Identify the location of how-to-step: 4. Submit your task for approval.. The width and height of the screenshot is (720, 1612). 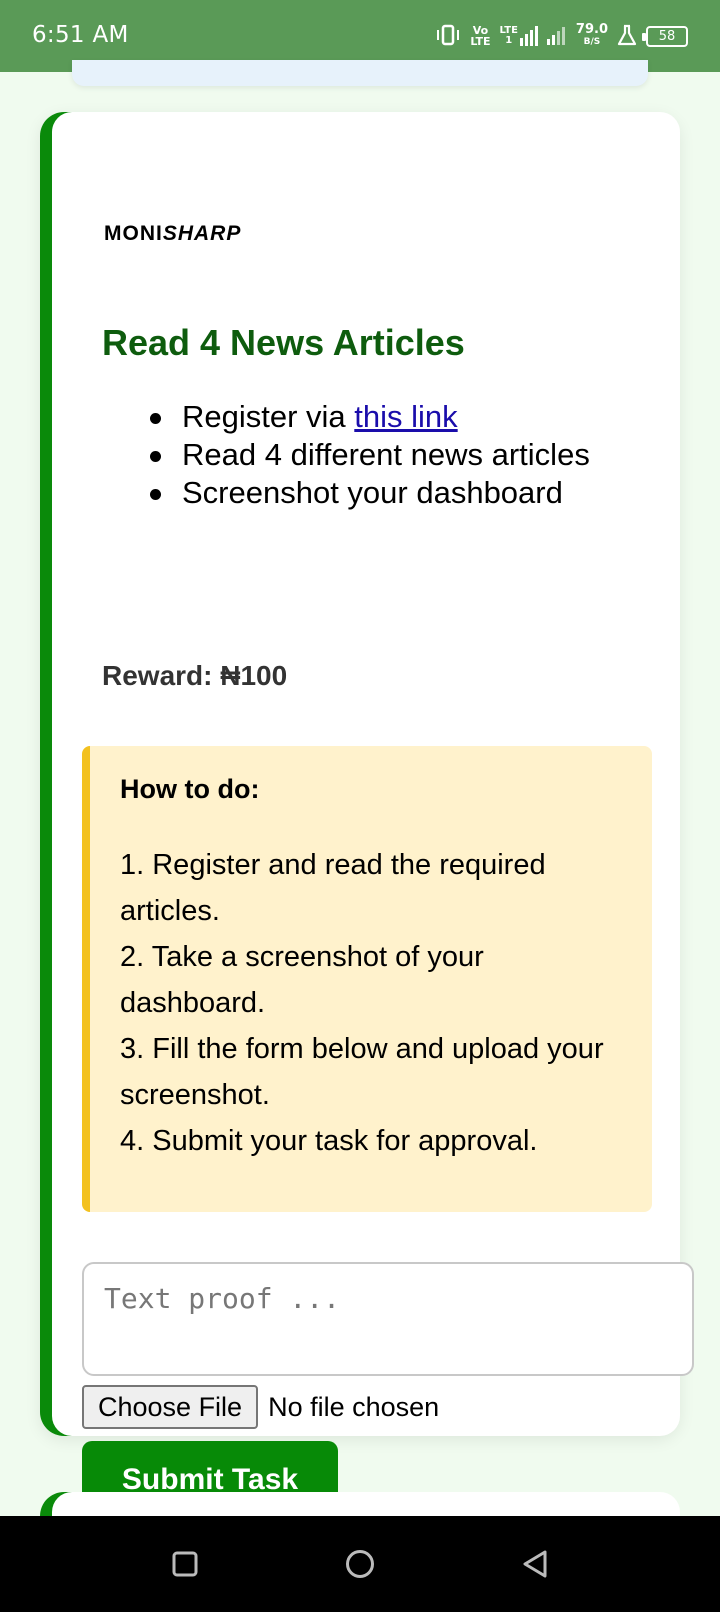
(329, 1141).